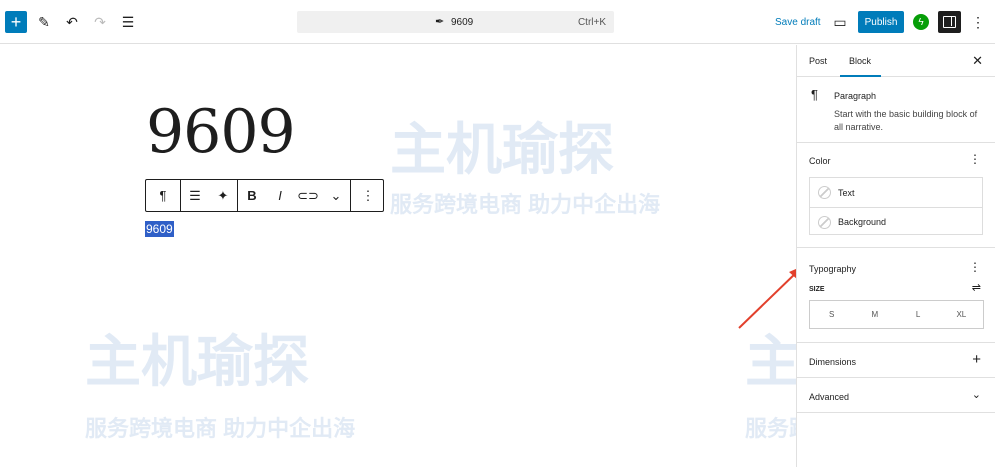  What do you see at coordinates (308, 195) in the screenshot?
I see `link-icon: ⊂⊃` at bounding box center [308, 195].